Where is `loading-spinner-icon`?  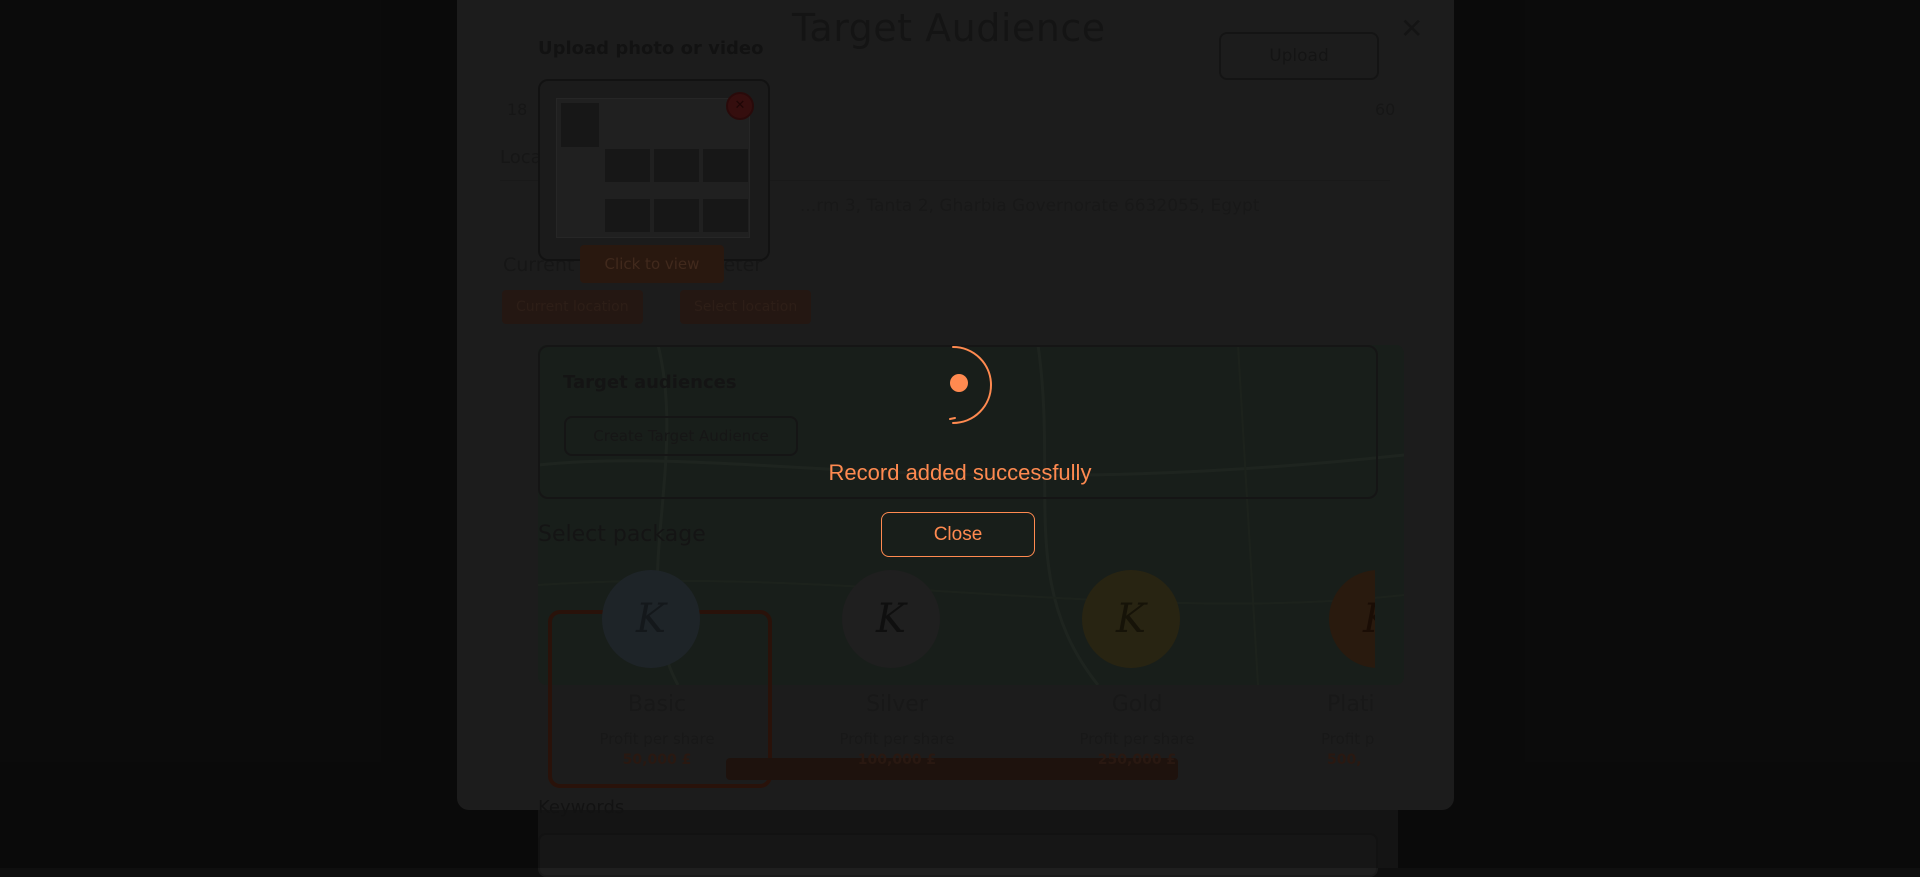 loading-spinner-icon is located at coordinates (970, 385).